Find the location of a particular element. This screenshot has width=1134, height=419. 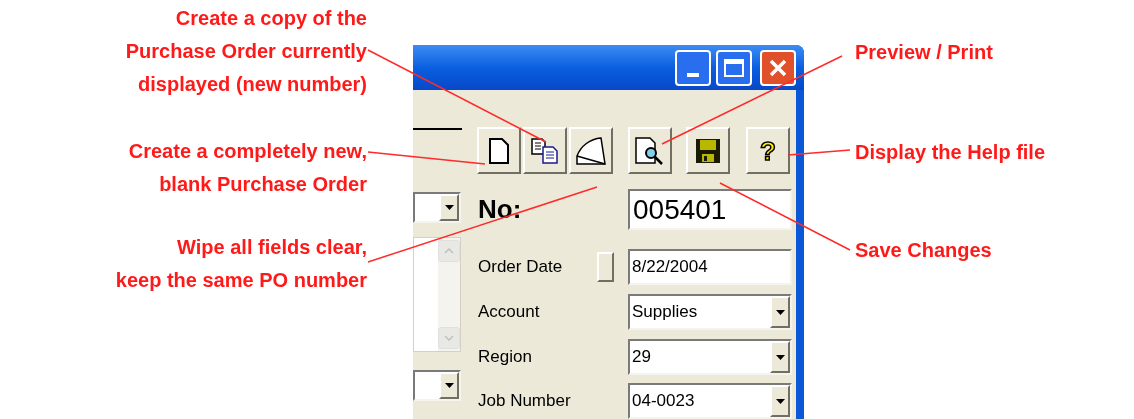

maximize-button is located at coordinates (734, 67).